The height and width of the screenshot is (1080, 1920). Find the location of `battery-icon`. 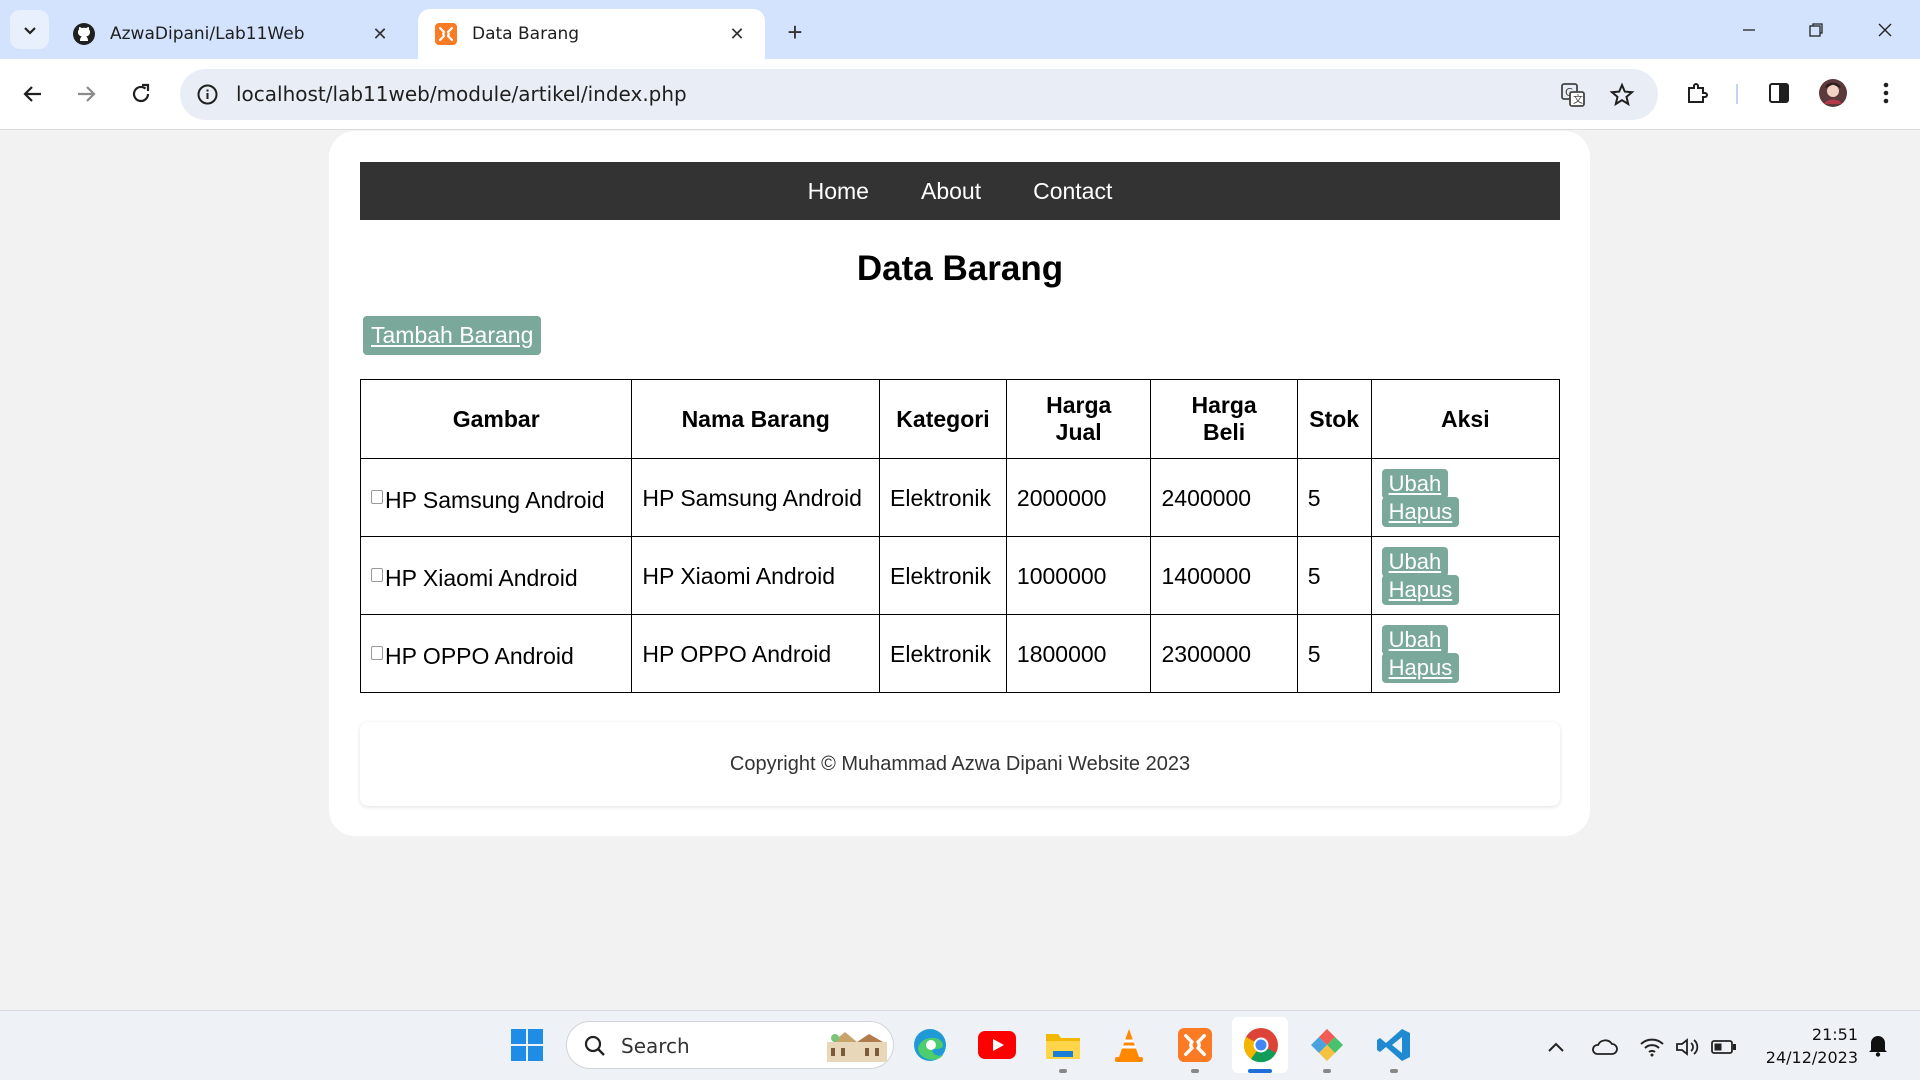

battery-icon is located at coordinates (1723, 1047).